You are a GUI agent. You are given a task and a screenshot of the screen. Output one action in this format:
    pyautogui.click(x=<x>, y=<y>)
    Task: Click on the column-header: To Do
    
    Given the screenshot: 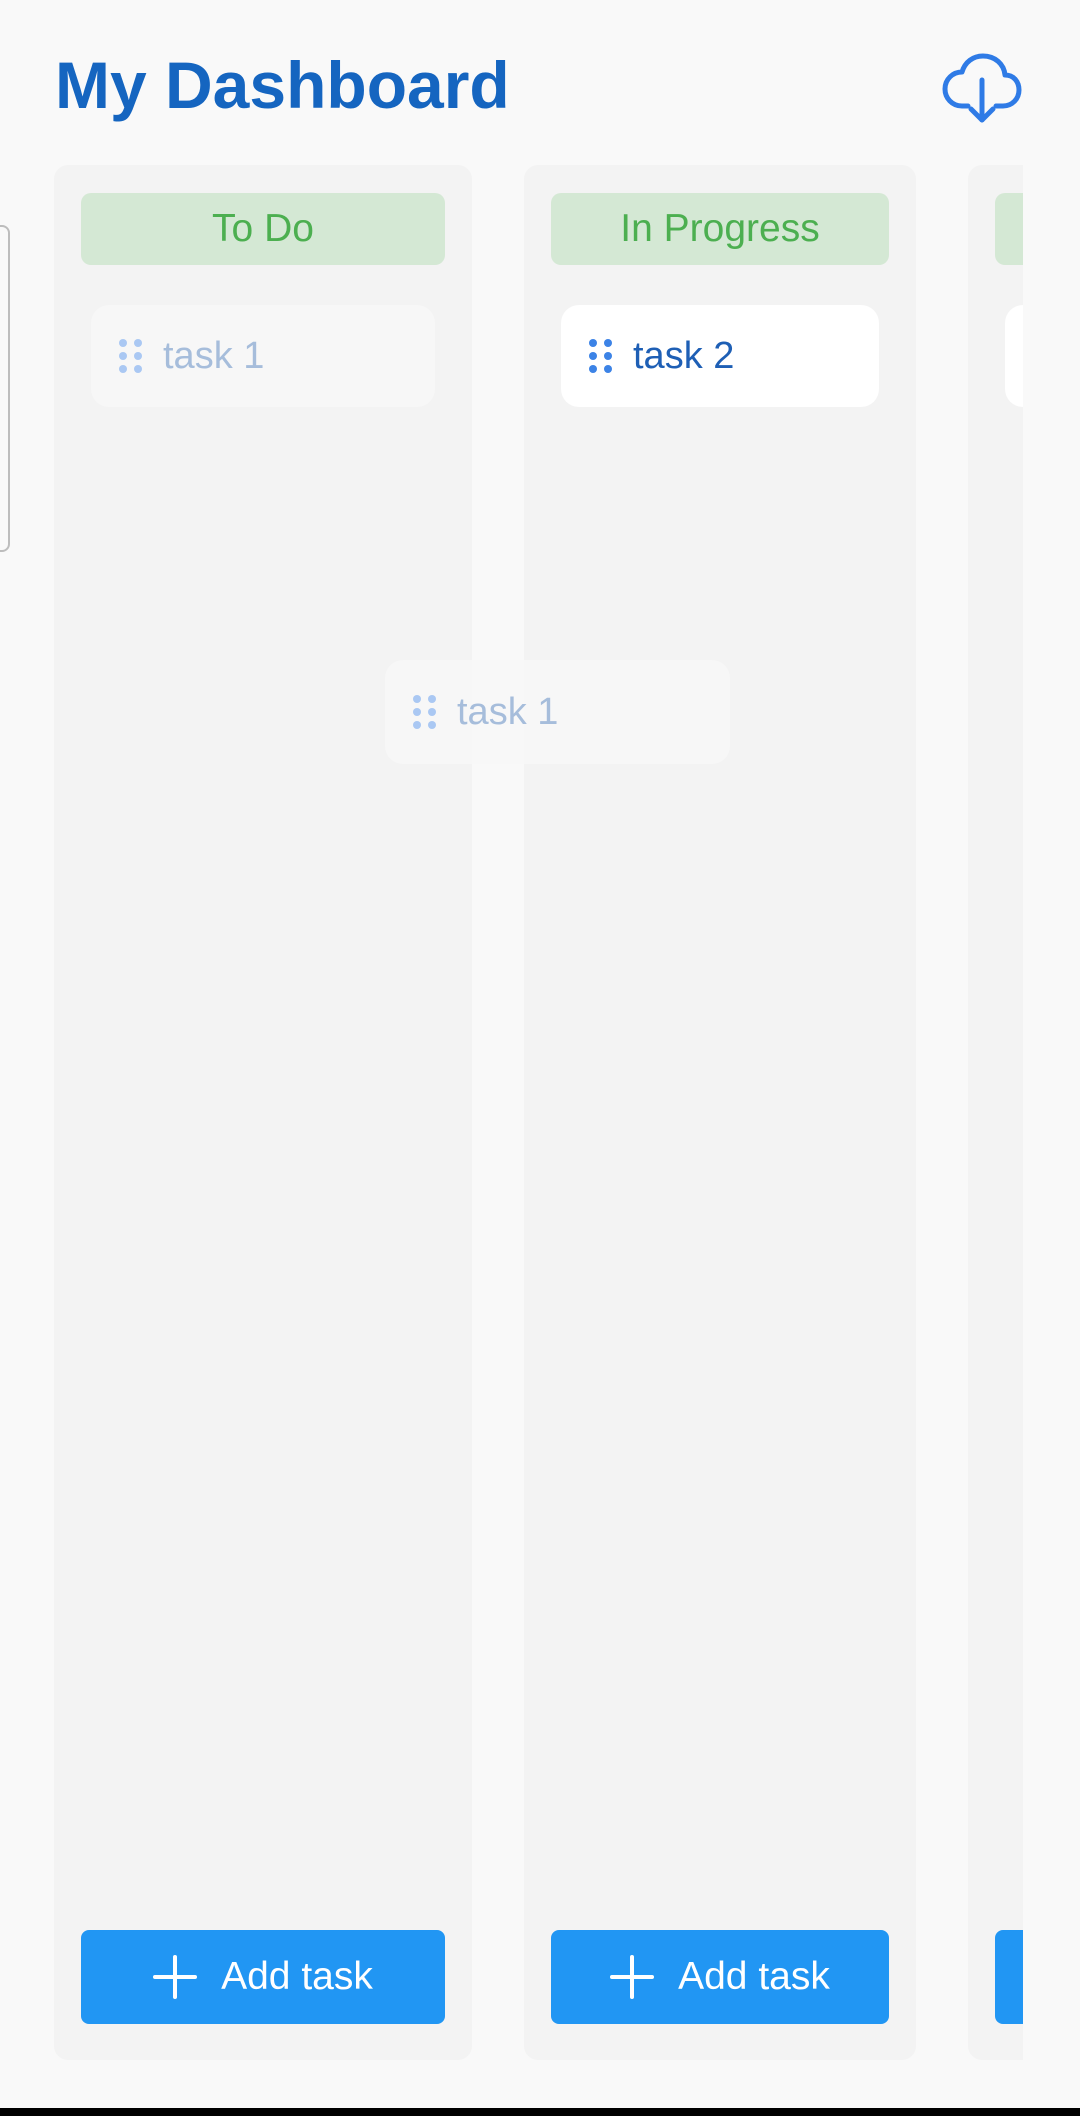 What is the action you would take?
    pyautogui.click(x=263, y=229)
    